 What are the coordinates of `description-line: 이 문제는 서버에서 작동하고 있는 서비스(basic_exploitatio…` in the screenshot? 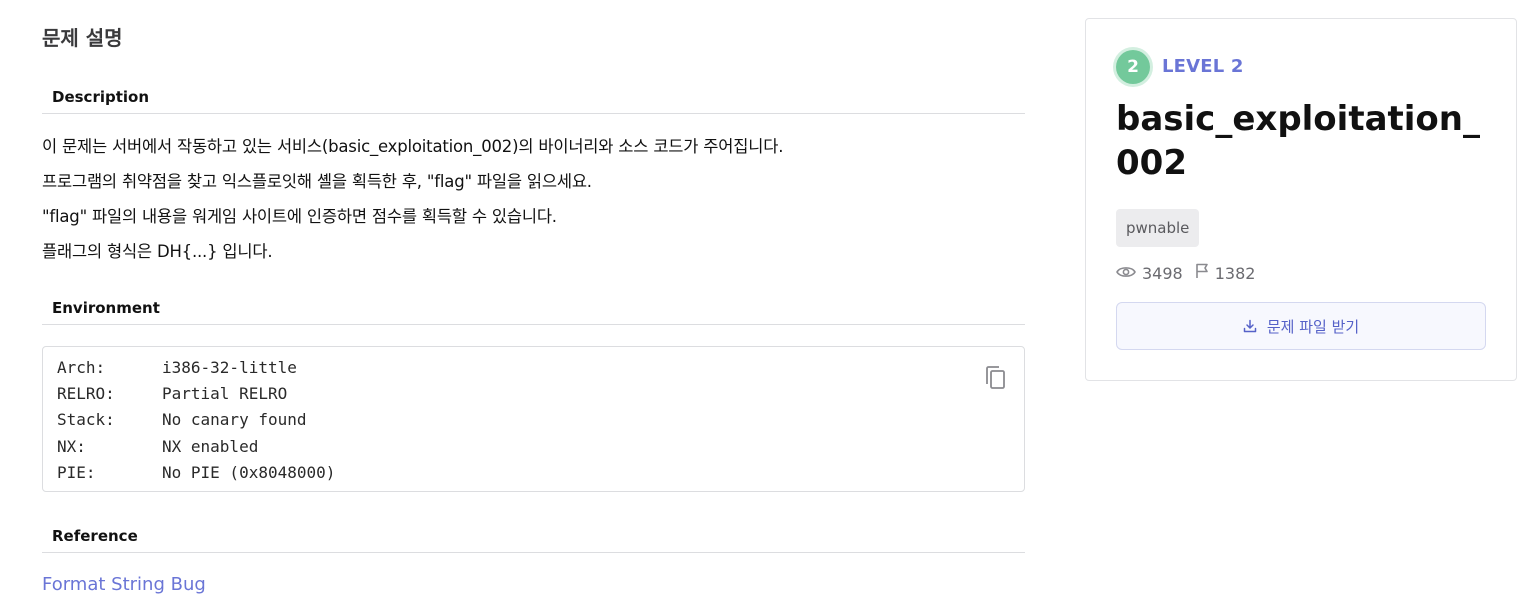 It's located at (413, 146).